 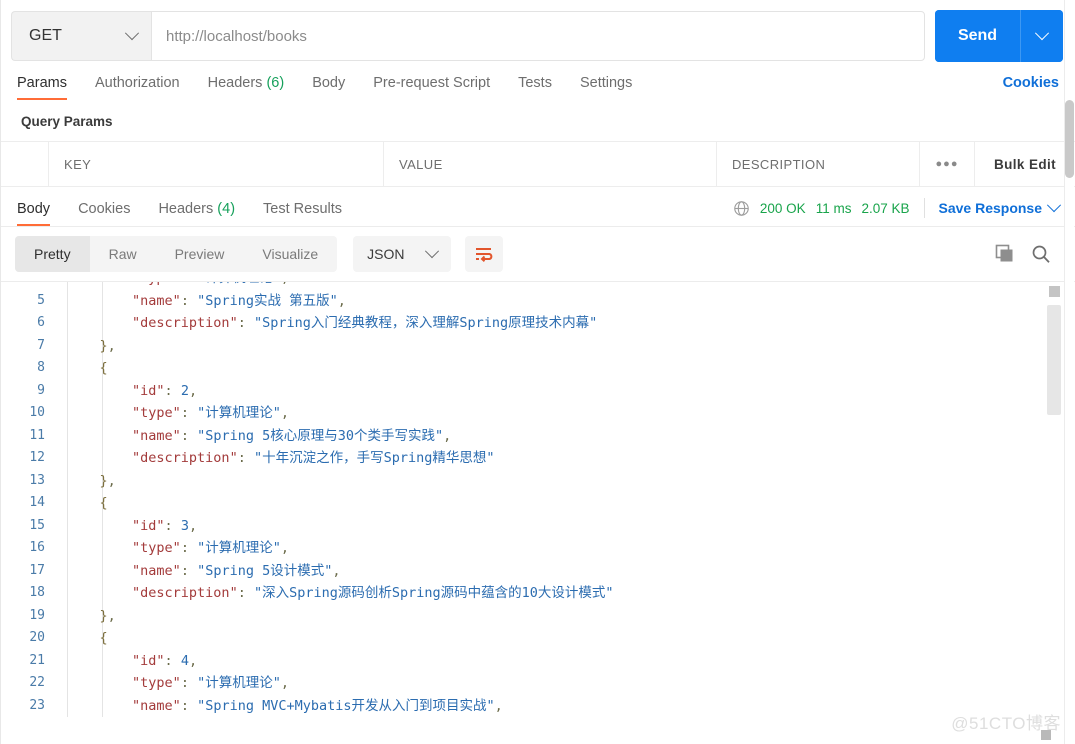 I want to click on response-tab-test-results: Test Results, so click(x=302, y=213).